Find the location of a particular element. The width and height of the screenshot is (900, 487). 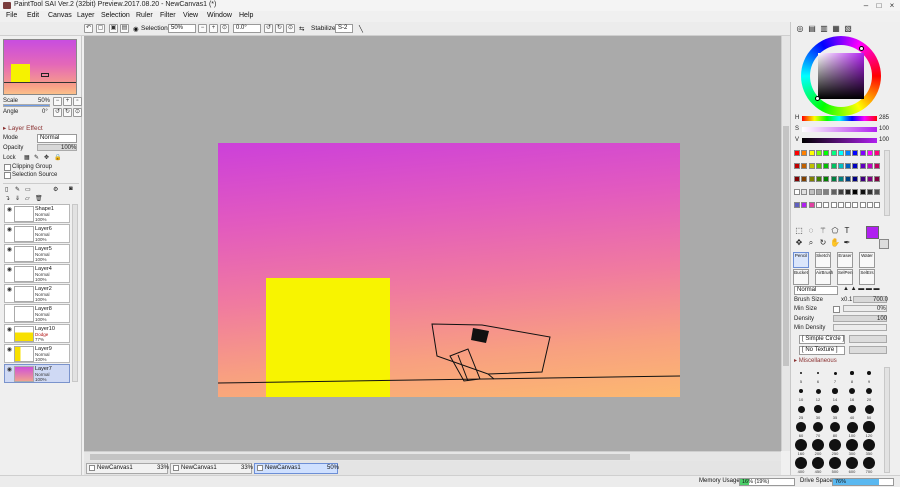

lock-paint-icon: ✎ is located at coordinates (36, 157).